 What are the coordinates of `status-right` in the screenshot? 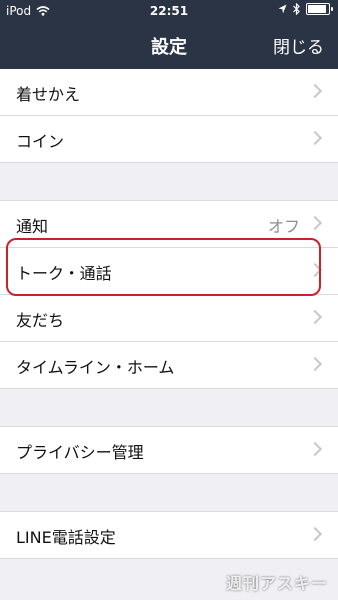 It's located at (305, 9).